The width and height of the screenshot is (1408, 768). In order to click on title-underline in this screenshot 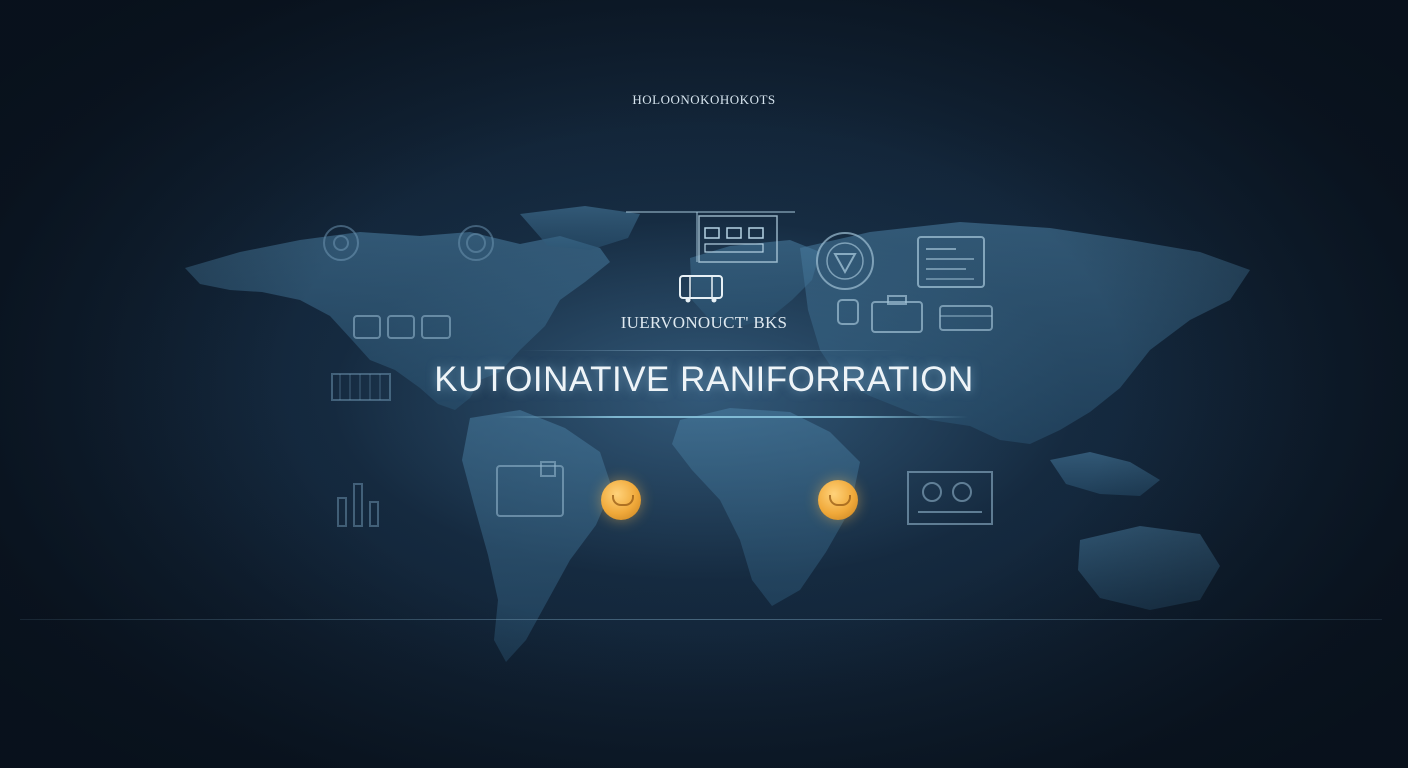, I will do `click(733, 417)`.